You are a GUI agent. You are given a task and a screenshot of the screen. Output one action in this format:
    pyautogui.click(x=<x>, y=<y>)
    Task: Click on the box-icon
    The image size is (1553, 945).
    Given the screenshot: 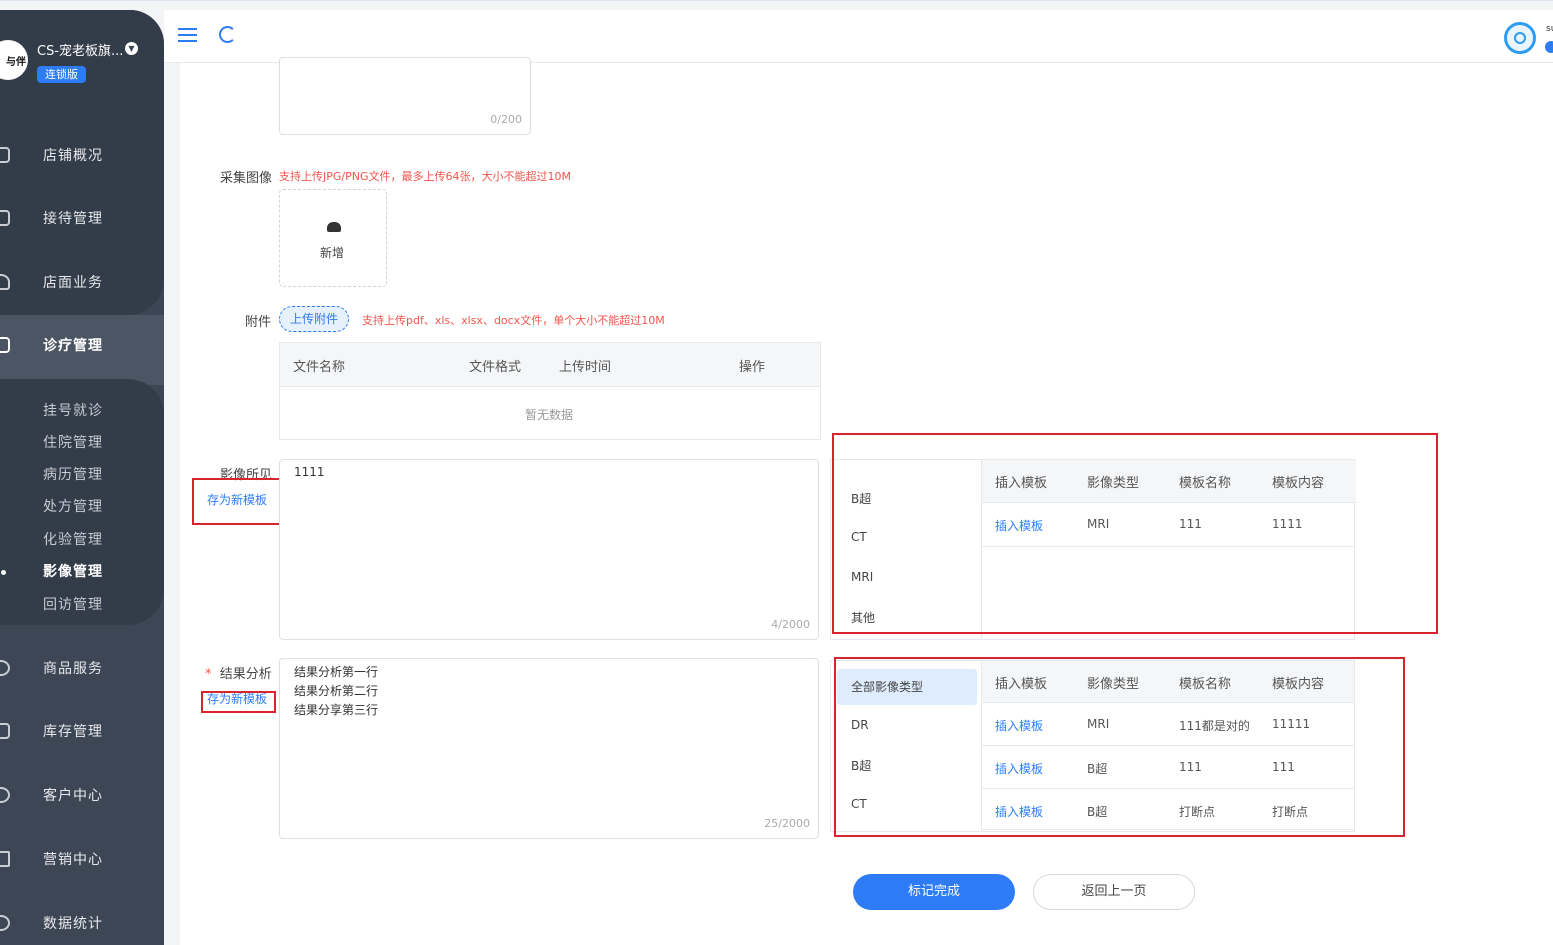 What is the action you would take?
    pyautogui.click(x=5, y=731)
    